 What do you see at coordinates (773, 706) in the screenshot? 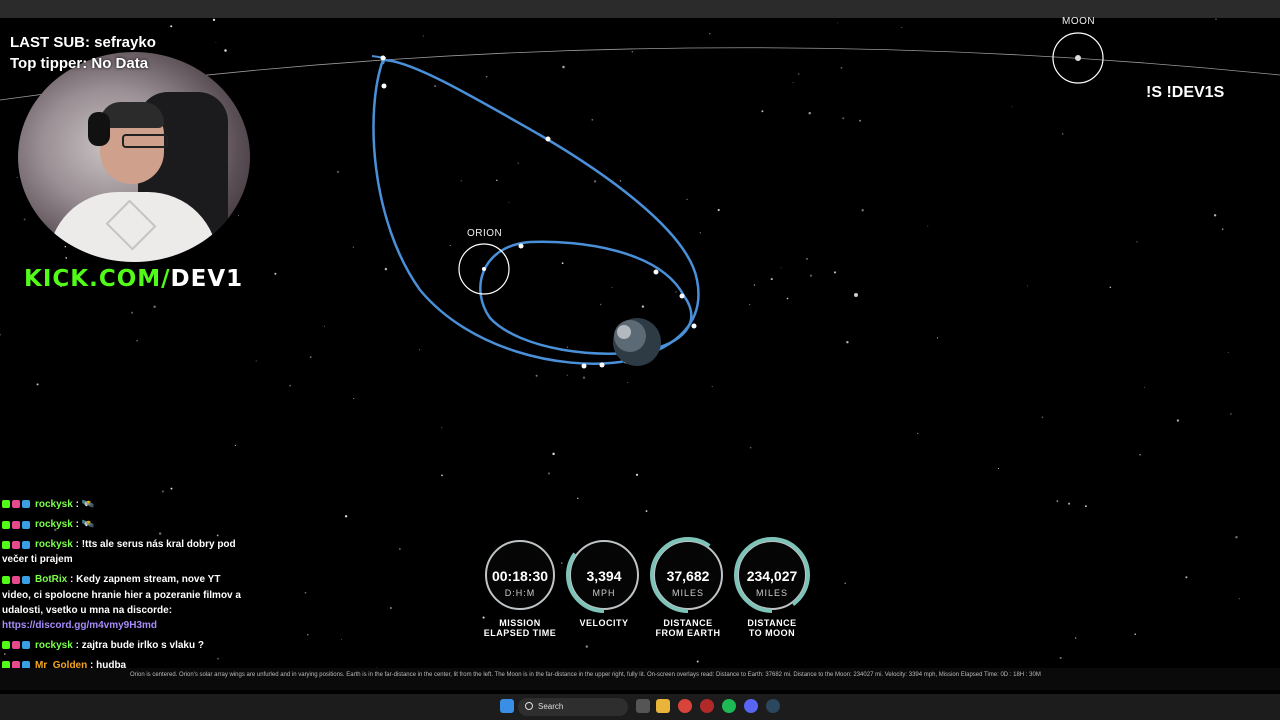
I see `steam-icon` at bounding box center [773, 706].